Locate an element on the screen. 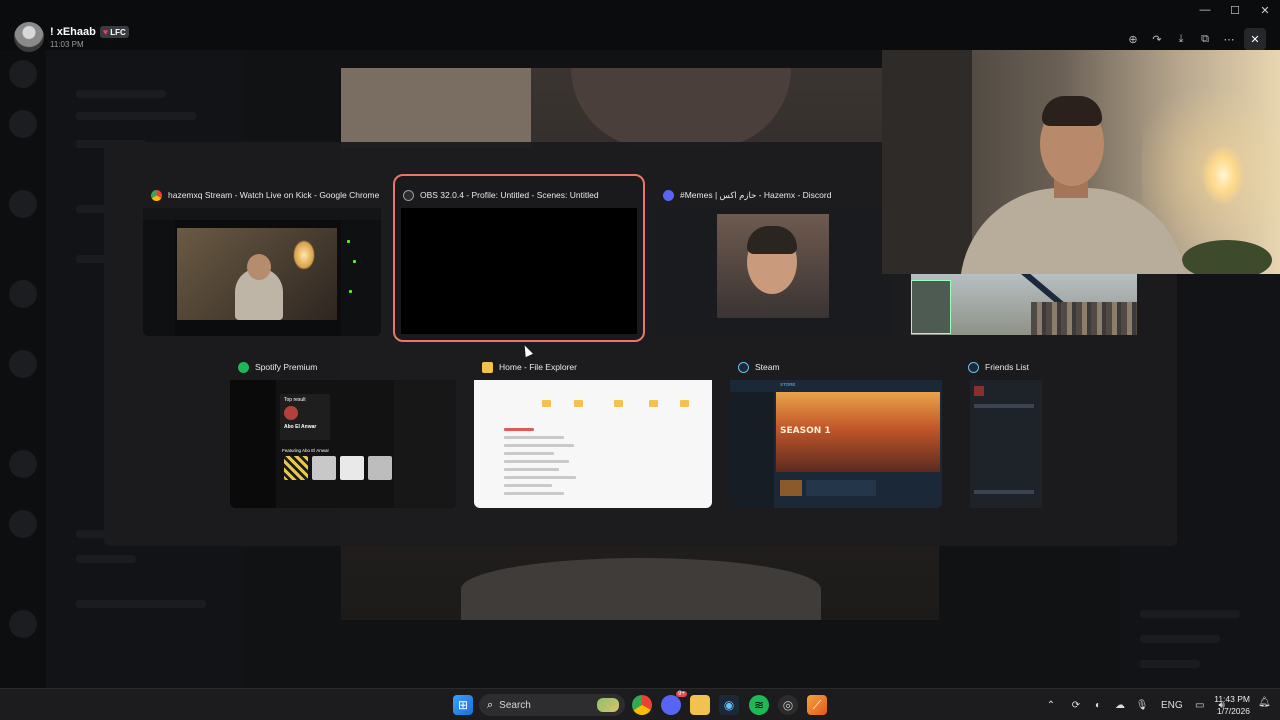 Image resolution: width=1280 pixels, height=720 pixels. switcher-window-friends-list: Friends List is located at coordinates (1006, 431).